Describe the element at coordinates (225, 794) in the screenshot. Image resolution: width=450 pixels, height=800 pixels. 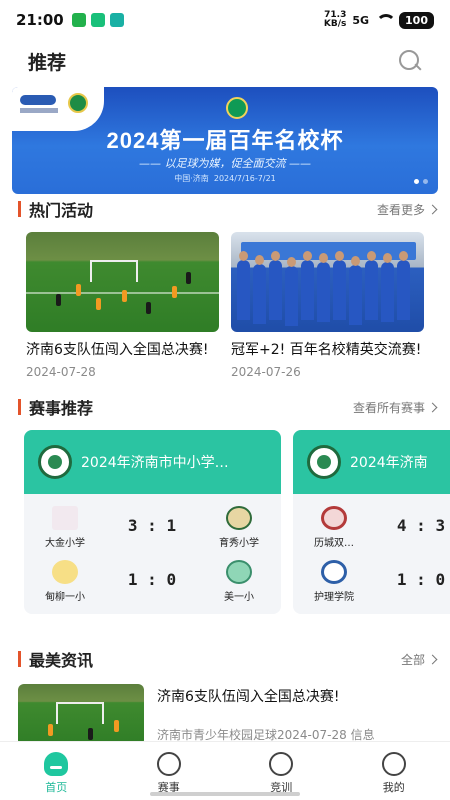
I see `system-home-indicator` at that location.